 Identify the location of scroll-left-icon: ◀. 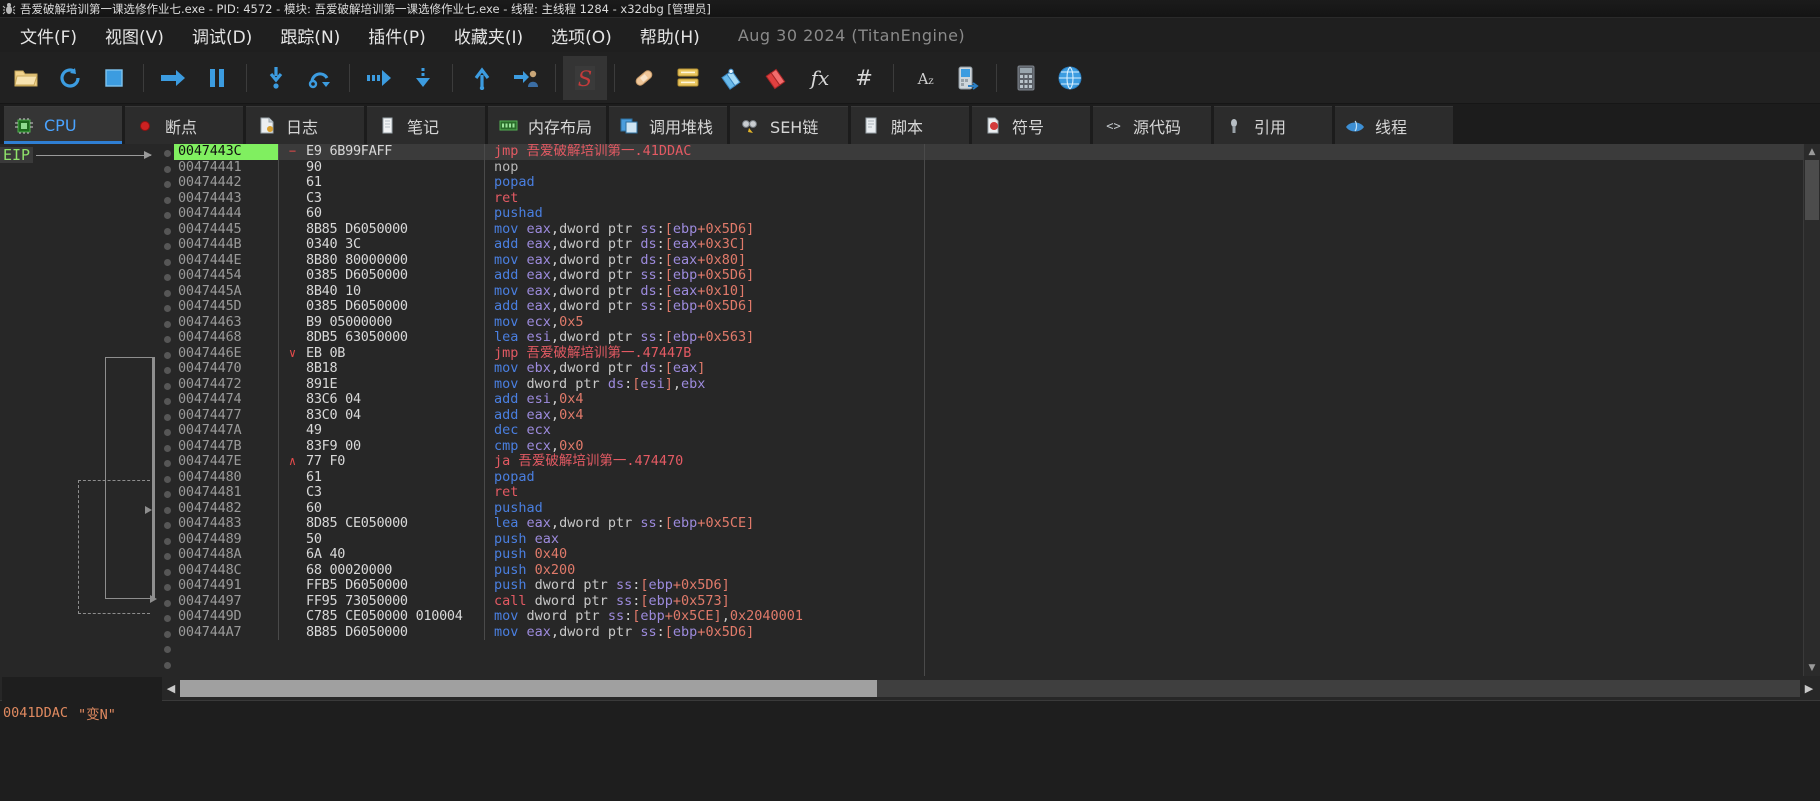
(171, 689).